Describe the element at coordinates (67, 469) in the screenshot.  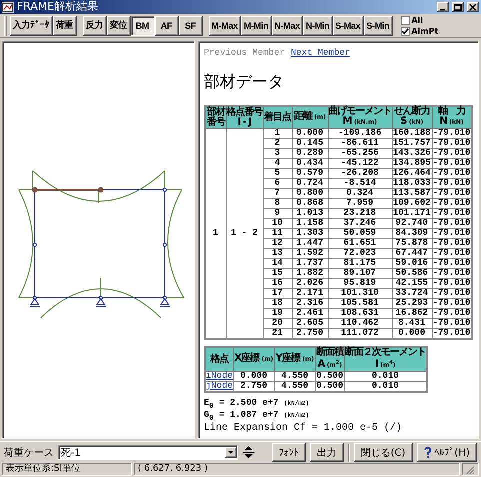
I see `status-text: 表示単位系:SI単位` at that location.